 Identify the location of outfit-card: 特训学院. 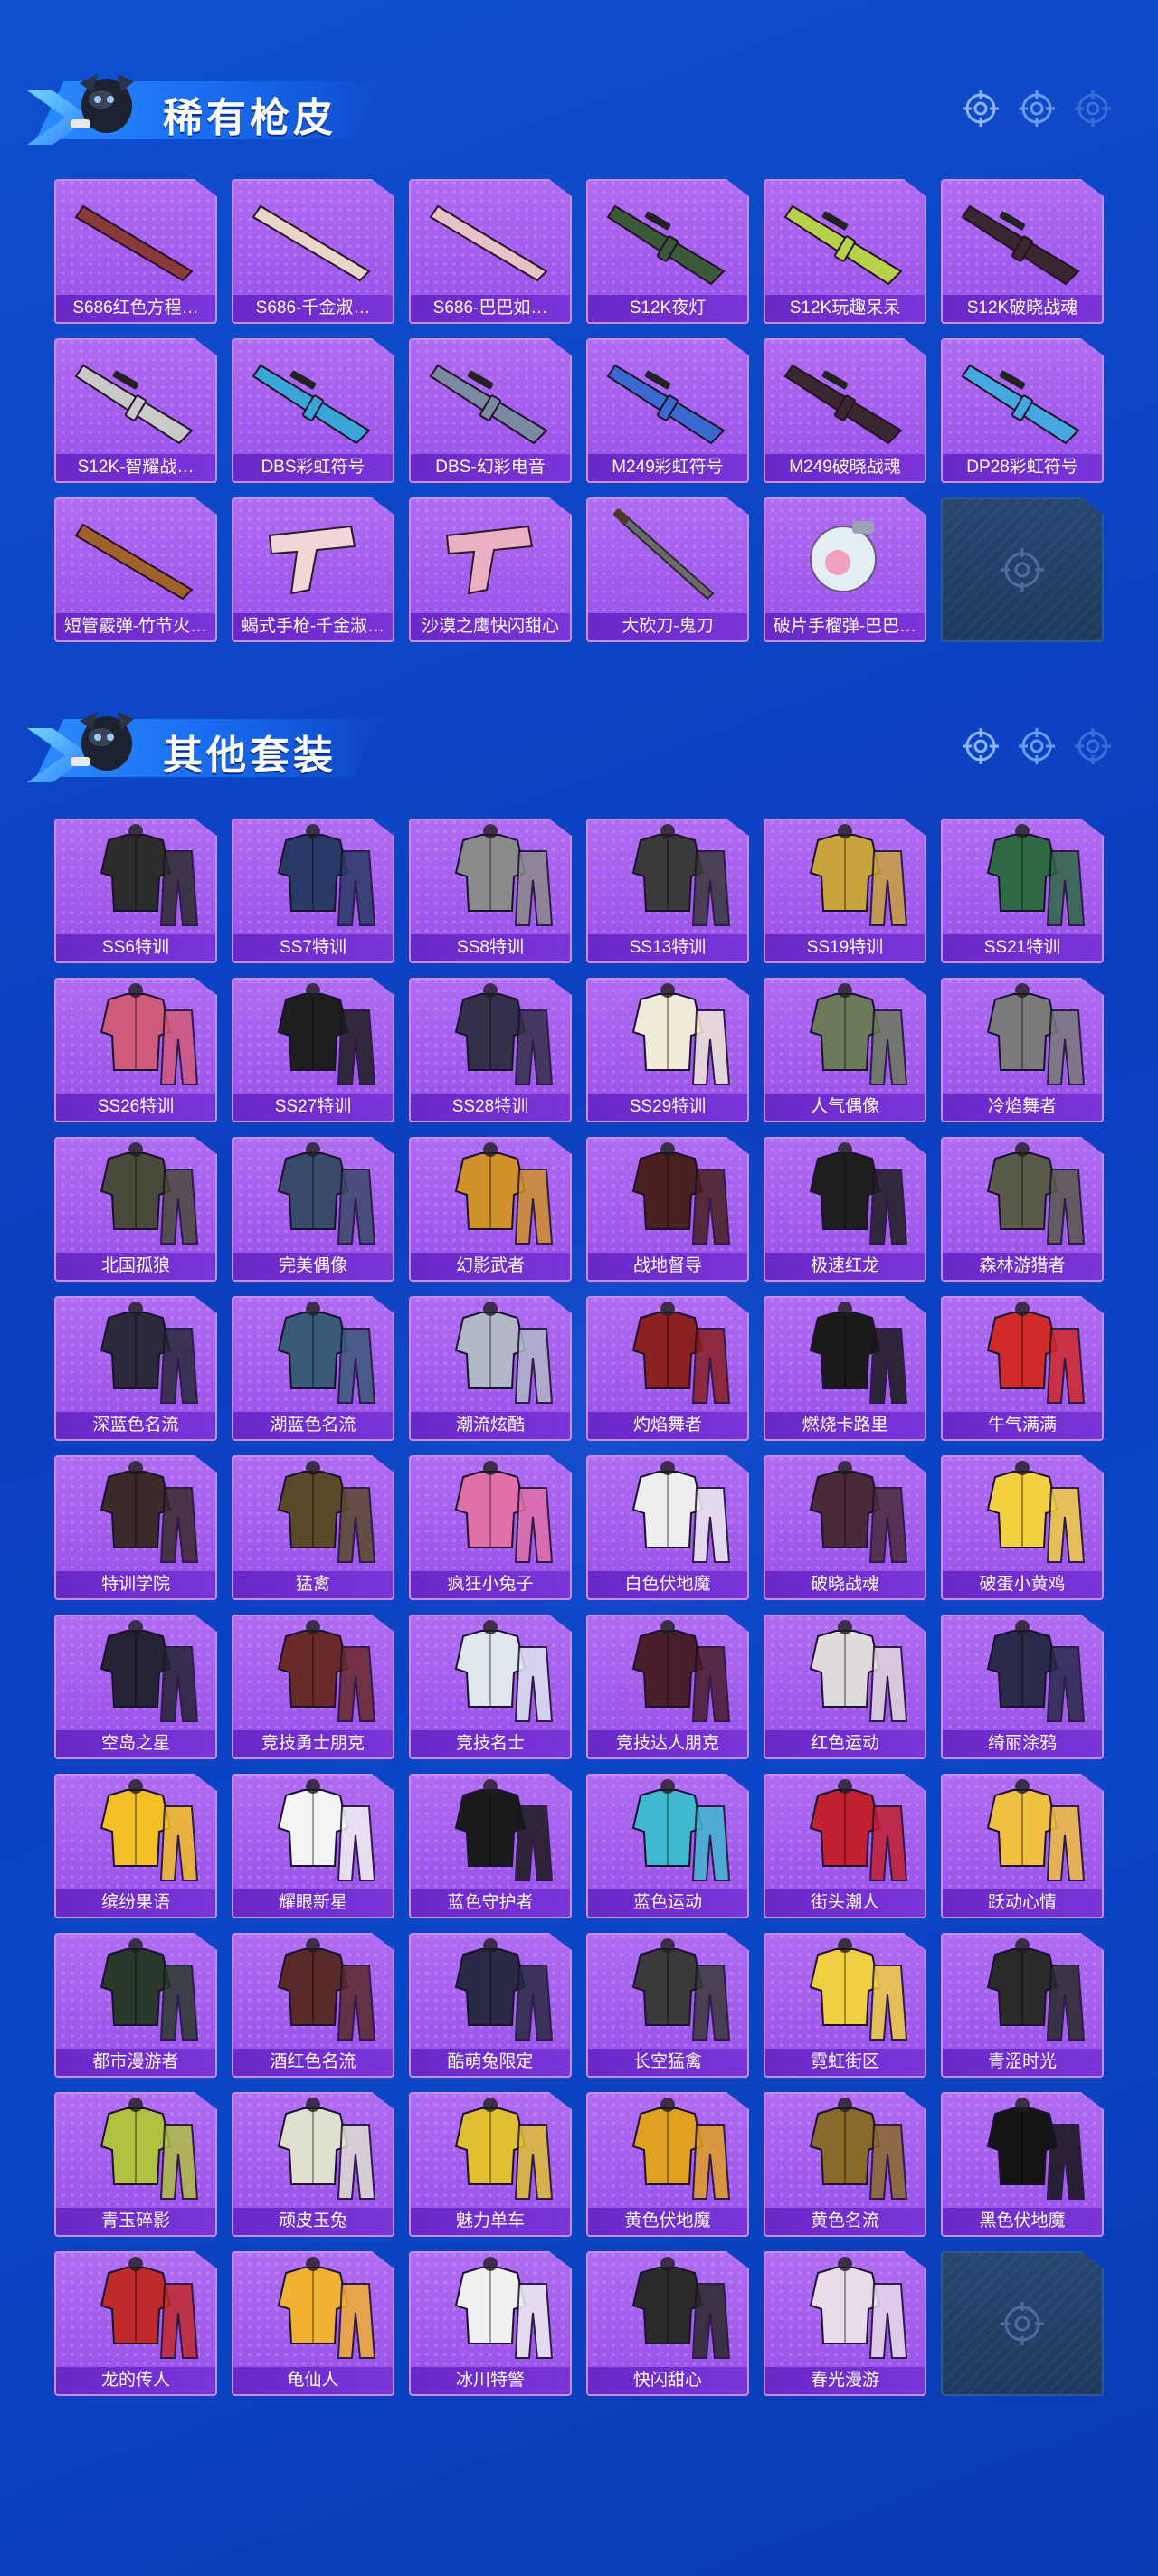
(135, 1527).